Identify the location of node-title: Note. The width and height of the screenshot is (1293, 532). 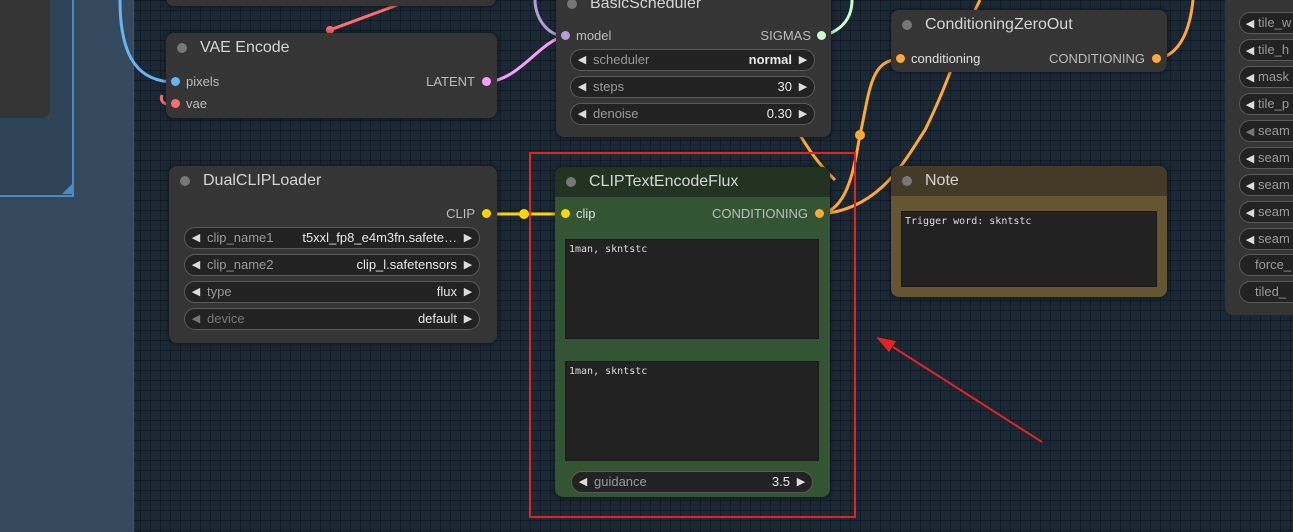
(942, 180).